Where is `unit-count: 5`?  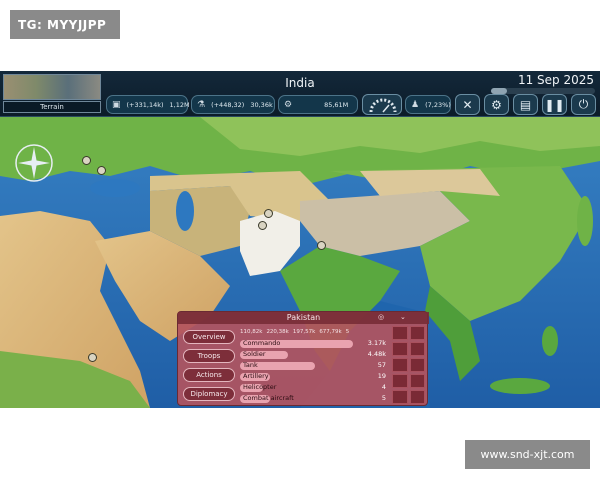
unit-count: 5 is located at coordinates (383, 398).